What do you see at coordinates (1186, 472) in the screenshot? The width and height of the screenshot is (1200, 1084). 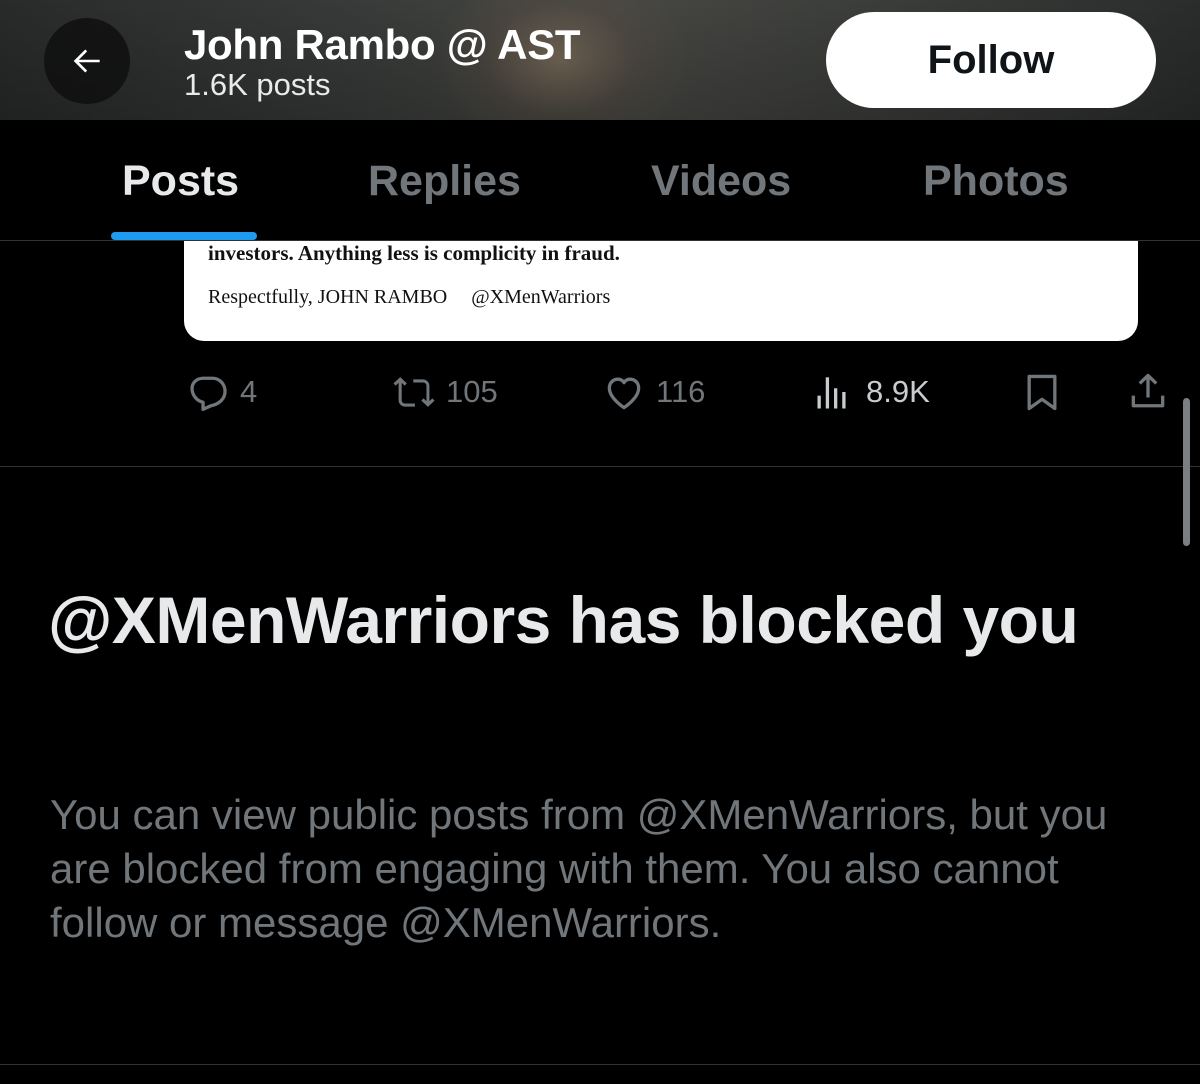 I see `scrollbar` at bounding box center [1186, 472].